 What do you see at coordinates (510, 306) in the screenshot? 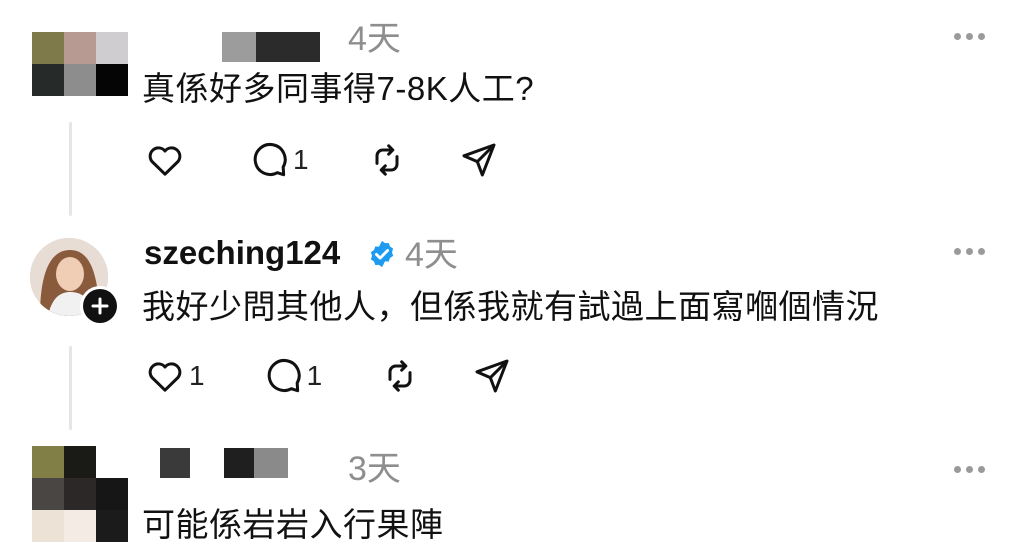
I see `comment-text: 我好少問其他人，但係我就有試過上面寫嗰個情況` at bounding box center [510, 306].